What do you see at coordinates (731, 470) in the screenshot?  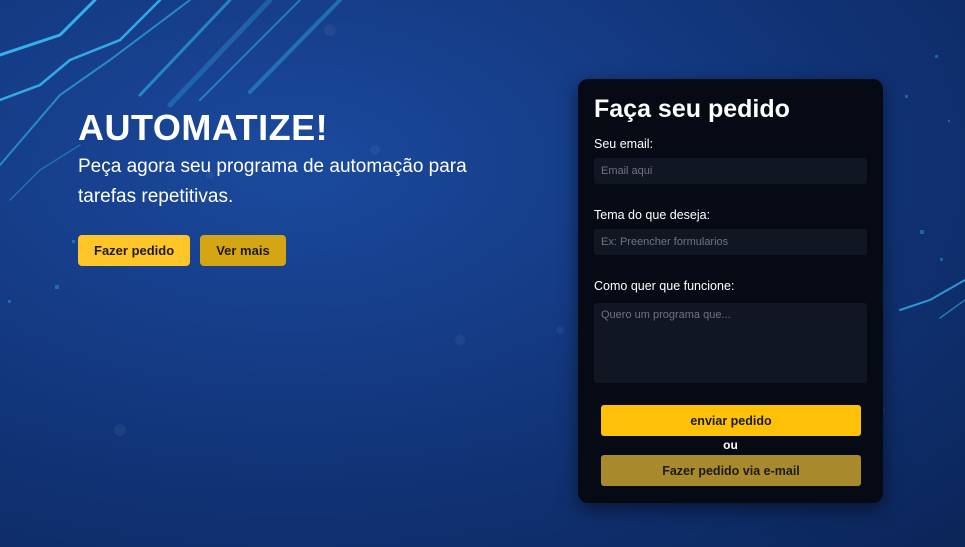 I see `email-order-button: Fazer pedido via e-mail` at bounding box center [731, 470].